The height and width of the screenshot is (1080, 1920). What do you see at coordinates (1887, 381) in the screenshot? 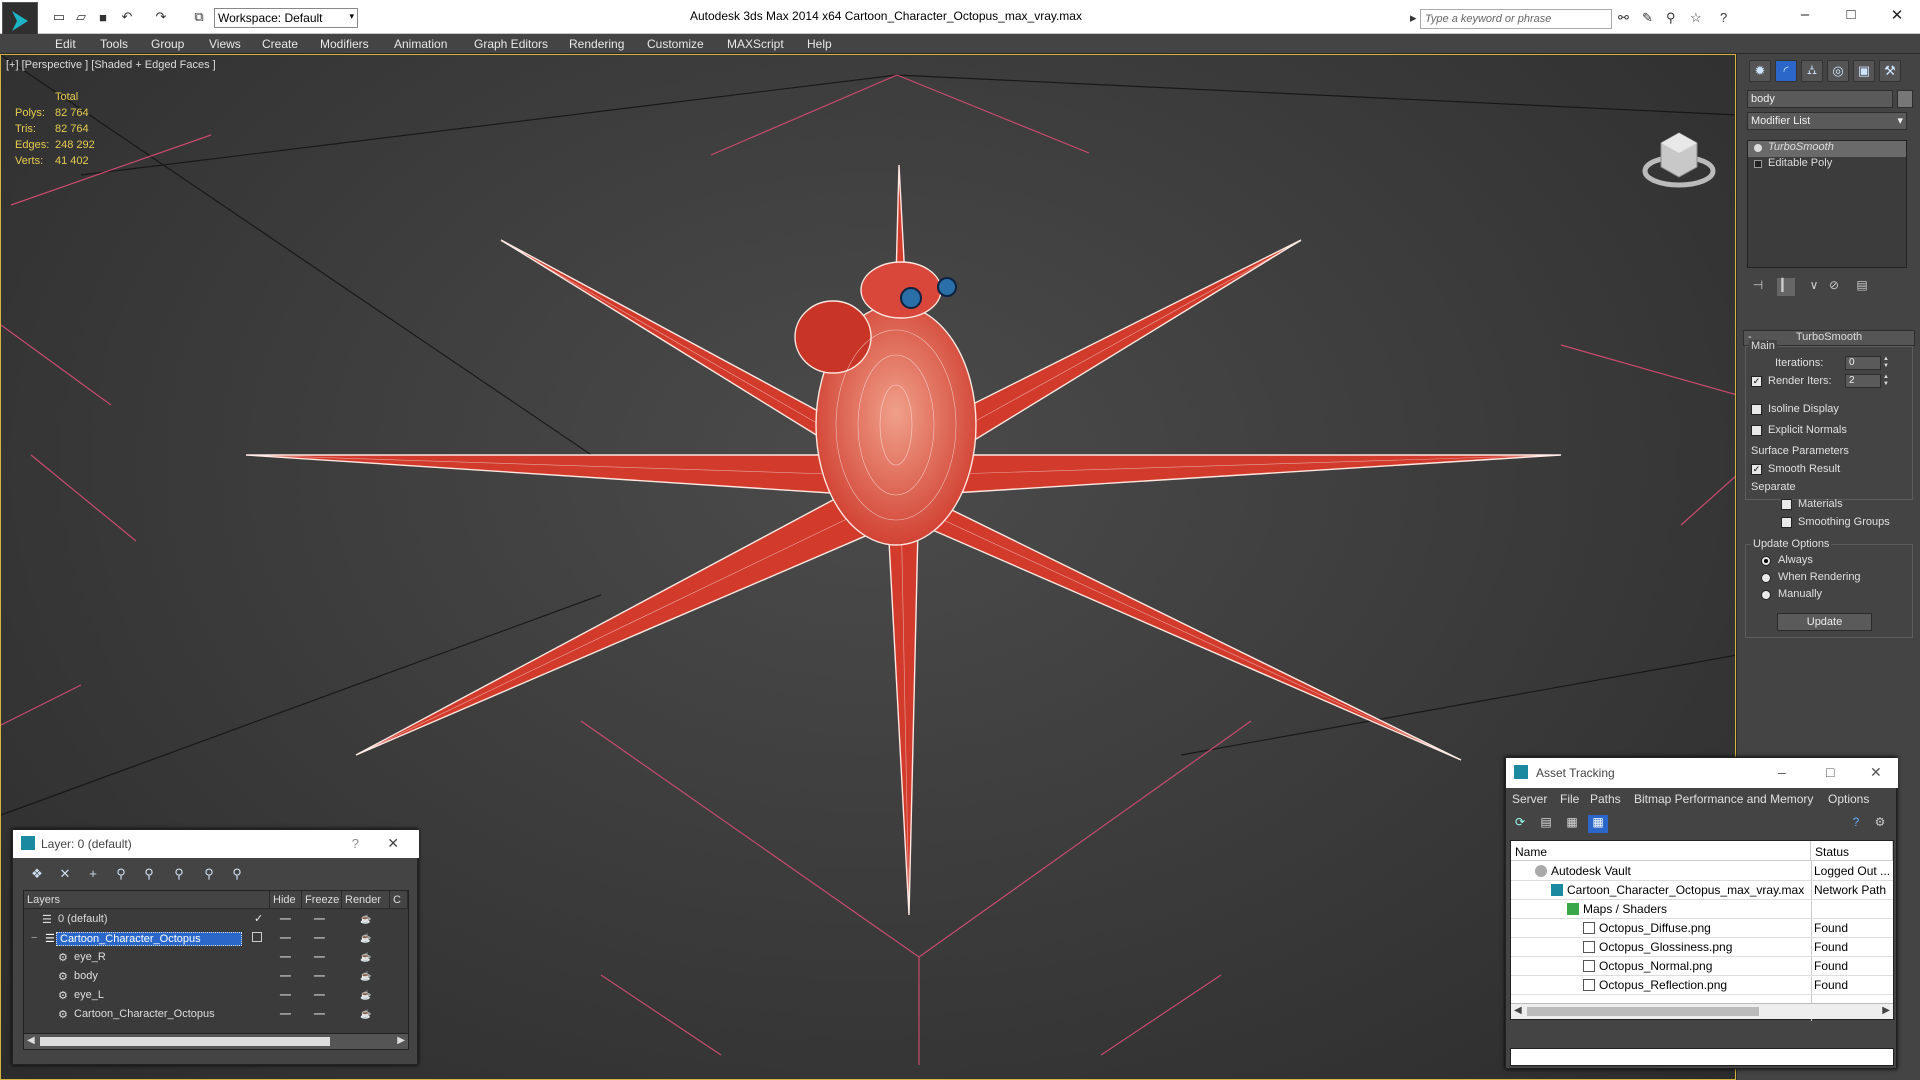
I see `spinner-arrows-icon: ▲ ▼` at bounding box center [1887, 381].